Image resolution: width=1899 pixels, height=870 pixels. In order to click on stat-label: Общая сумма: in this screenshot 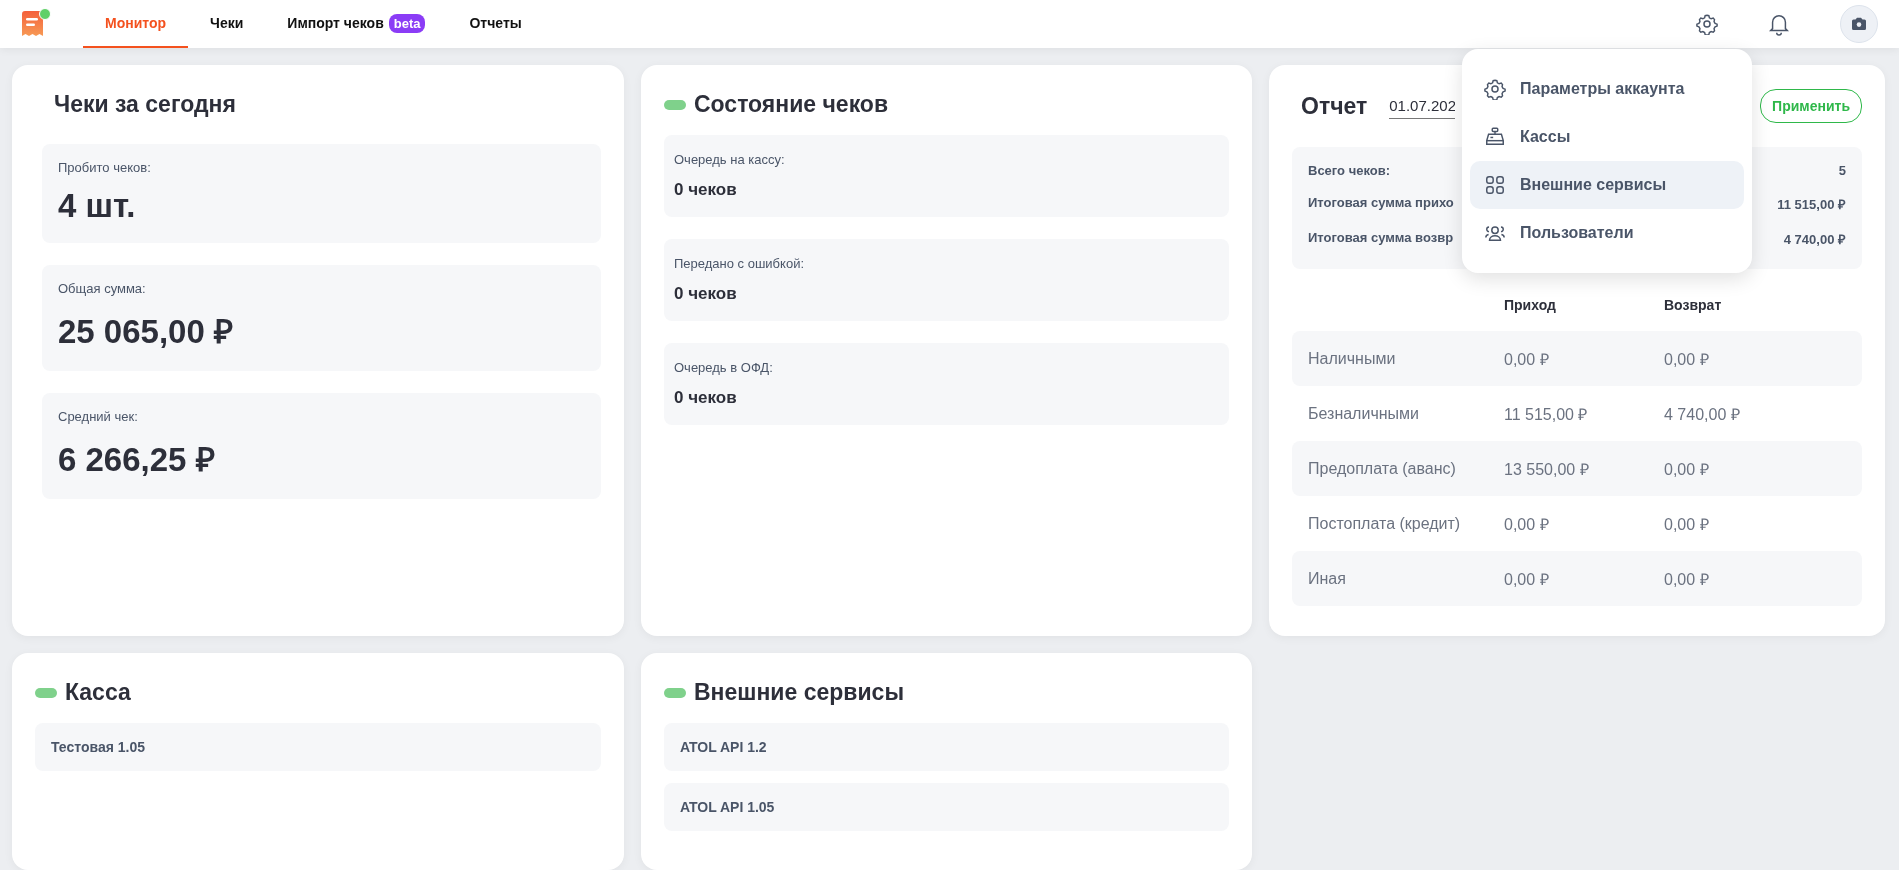, I will do `click(102, 288)`.